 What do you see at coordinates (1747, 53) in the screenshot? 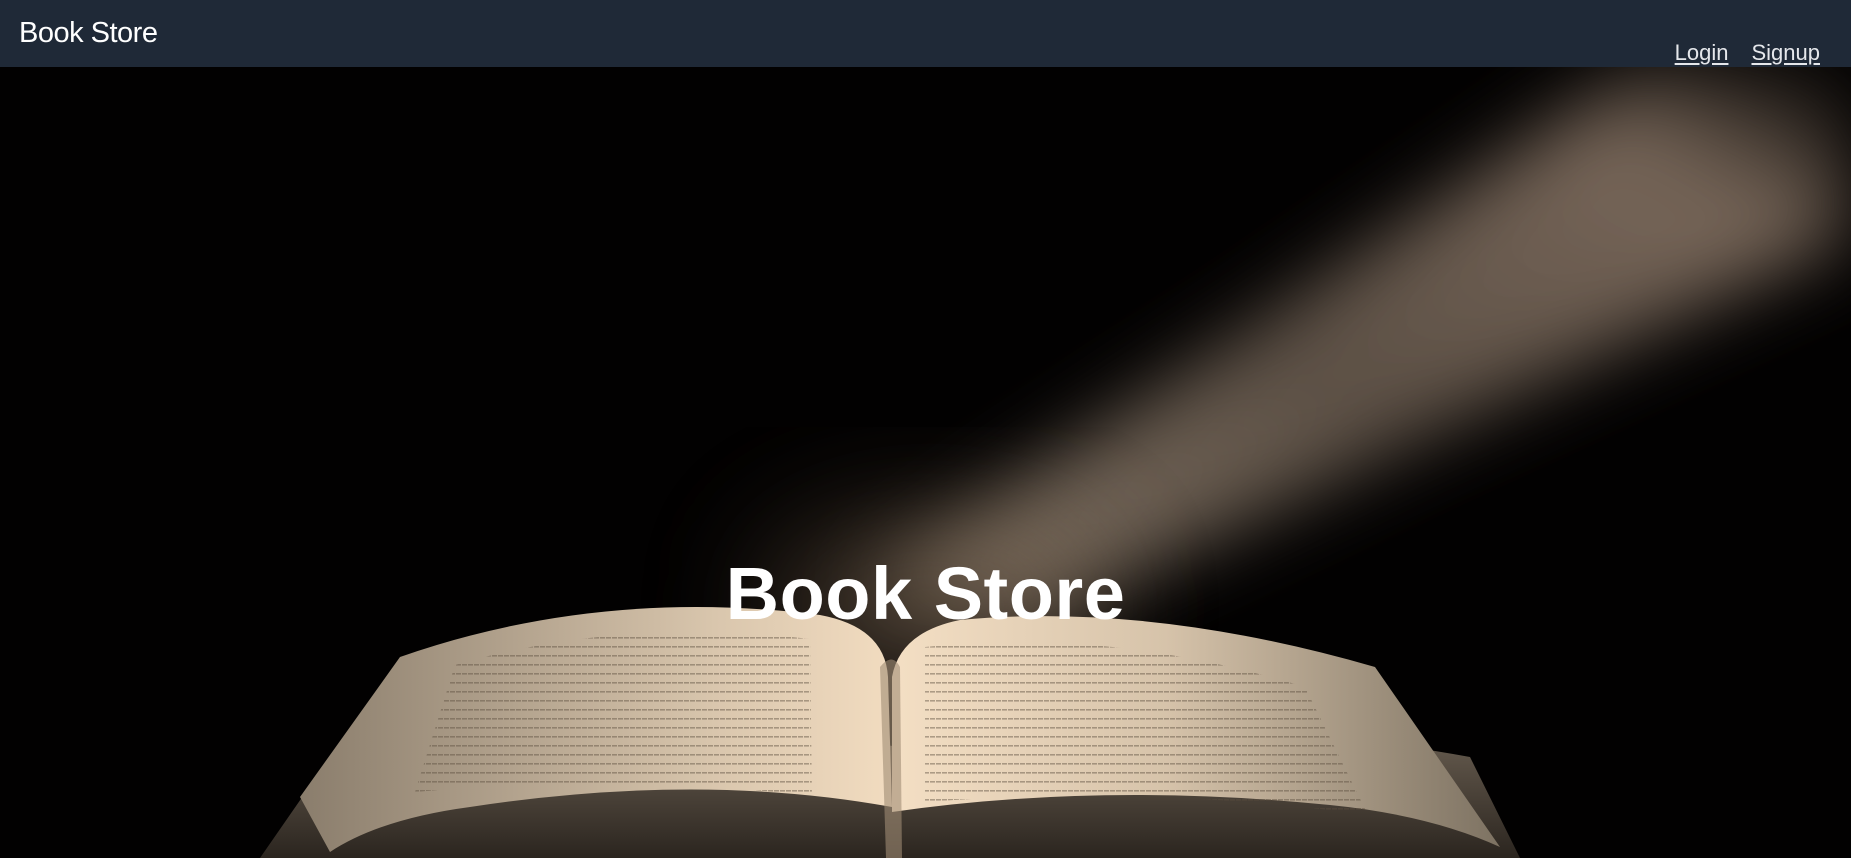
I see `auth-nav: Login Signup` at bounding box center [1747, 53].